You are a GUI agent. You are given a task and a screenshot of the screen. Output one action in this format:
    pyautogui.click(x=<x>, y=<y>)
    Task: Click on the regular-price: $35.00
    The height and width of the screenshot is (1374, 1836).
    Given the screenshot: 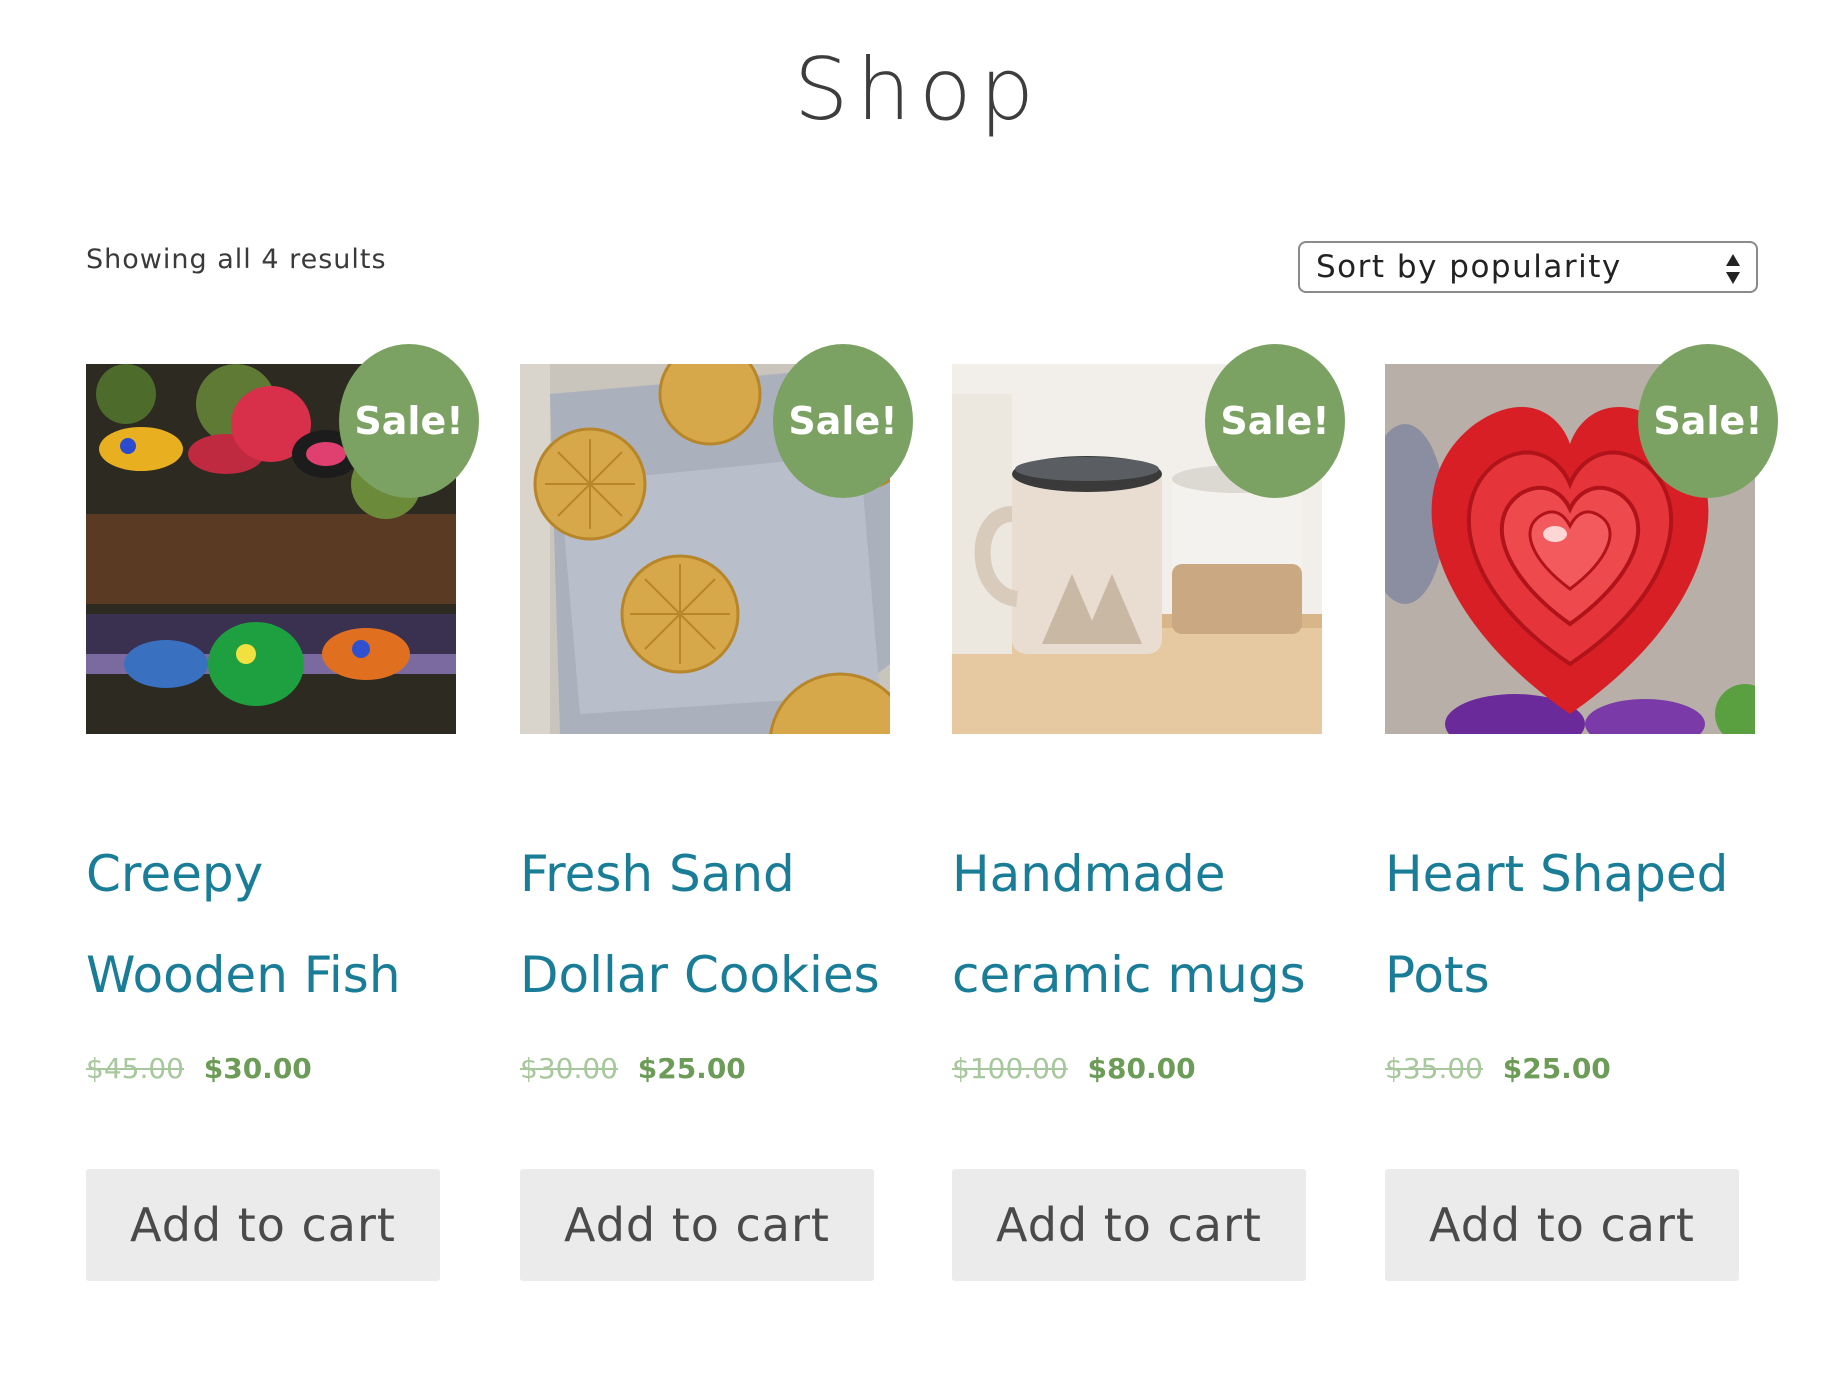 What is the action you would take?
    pyautogui.click(x=1434, y=1068)
    